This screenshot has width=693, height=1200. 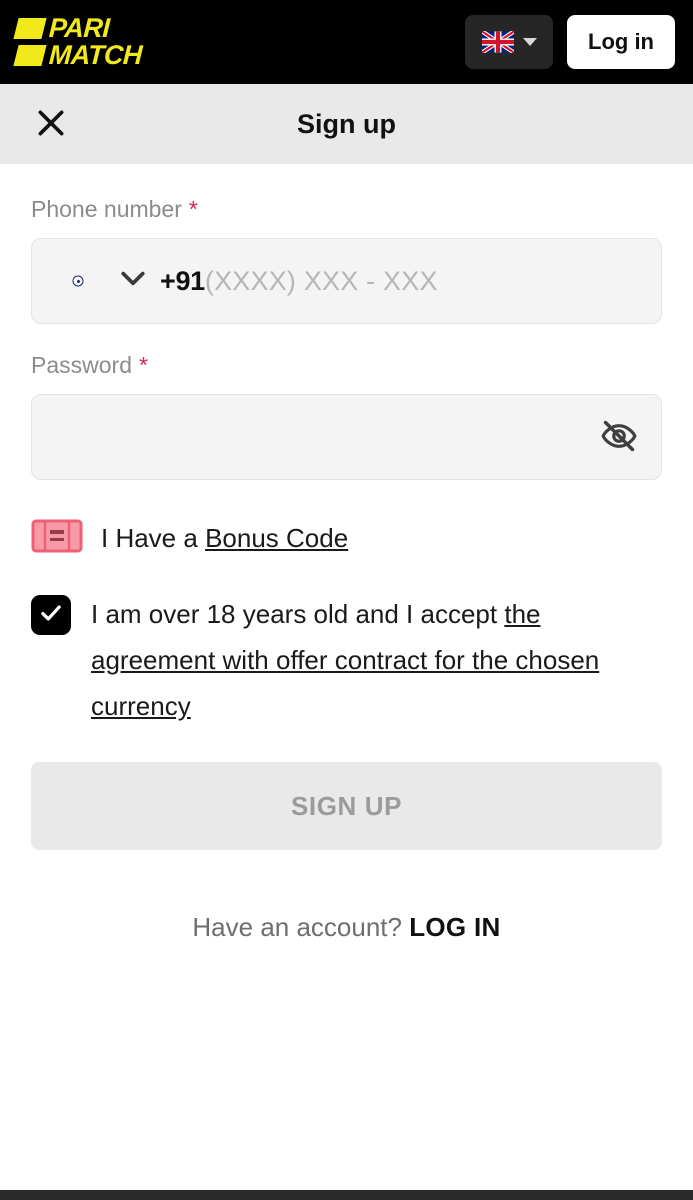 I want to click on logo-row-match: MATCH, so click(x=78, y=55).